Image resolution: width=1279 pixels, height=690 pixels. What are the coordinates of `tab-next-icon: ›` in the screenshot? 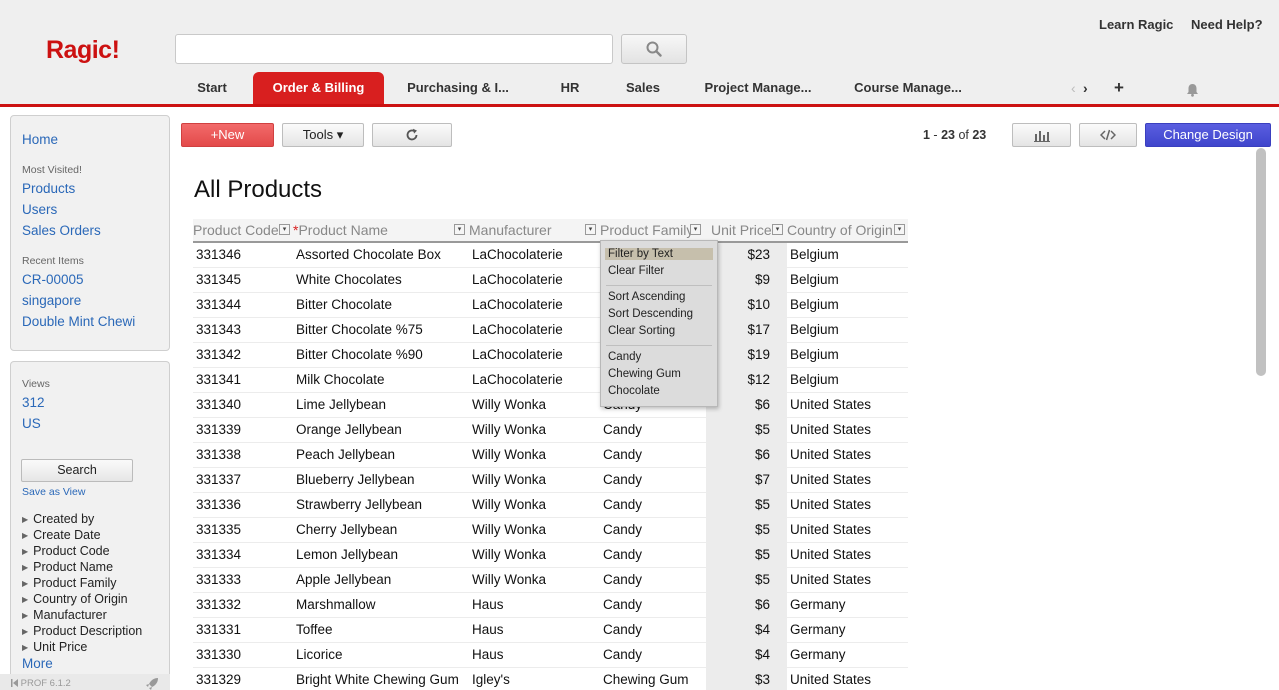 It's located at (1085, 88).